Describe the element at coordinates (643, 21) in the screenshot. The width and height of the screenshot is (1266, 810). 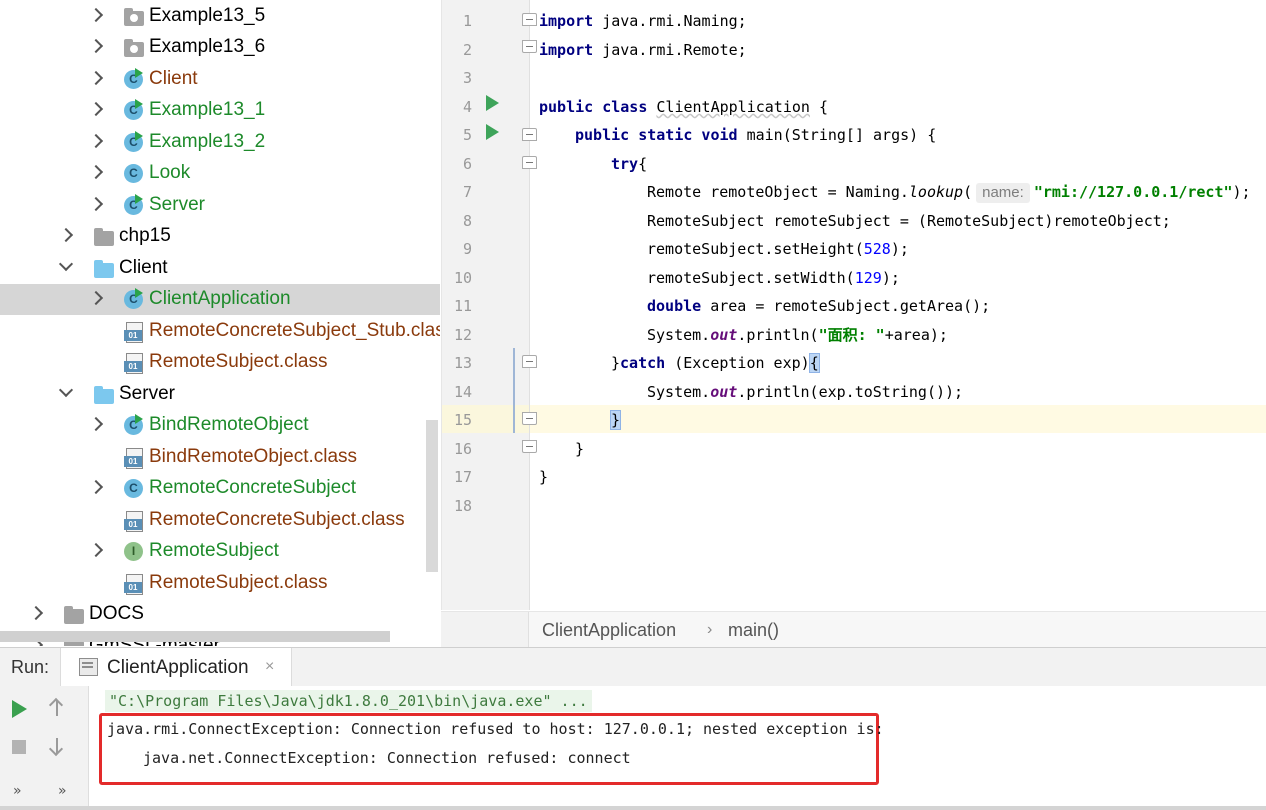
I see `code-line-1: import java.rmi.Naming;` at that location.